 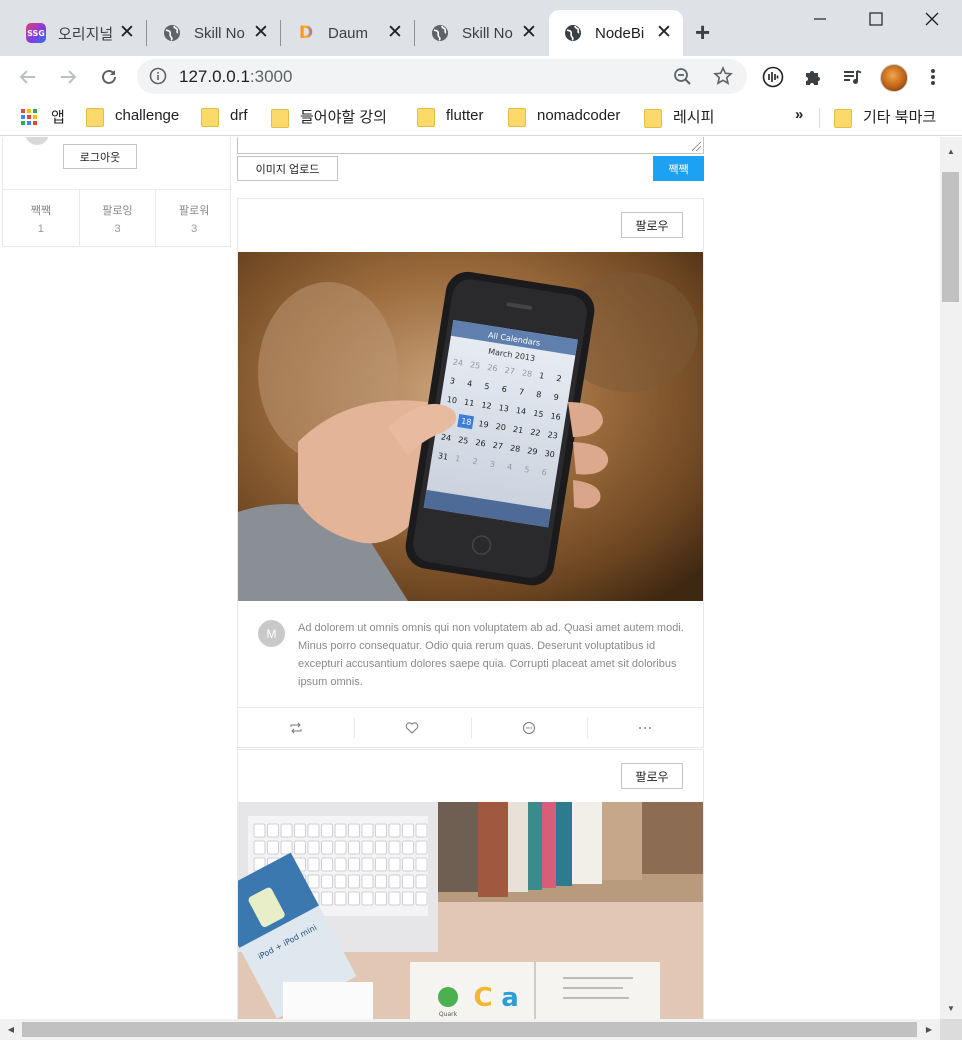 What do you see at coordinates (616, 33) in the screenshot?
I see `browser-tab-active: NodeBi ✕` at bounding box center [616, 33].